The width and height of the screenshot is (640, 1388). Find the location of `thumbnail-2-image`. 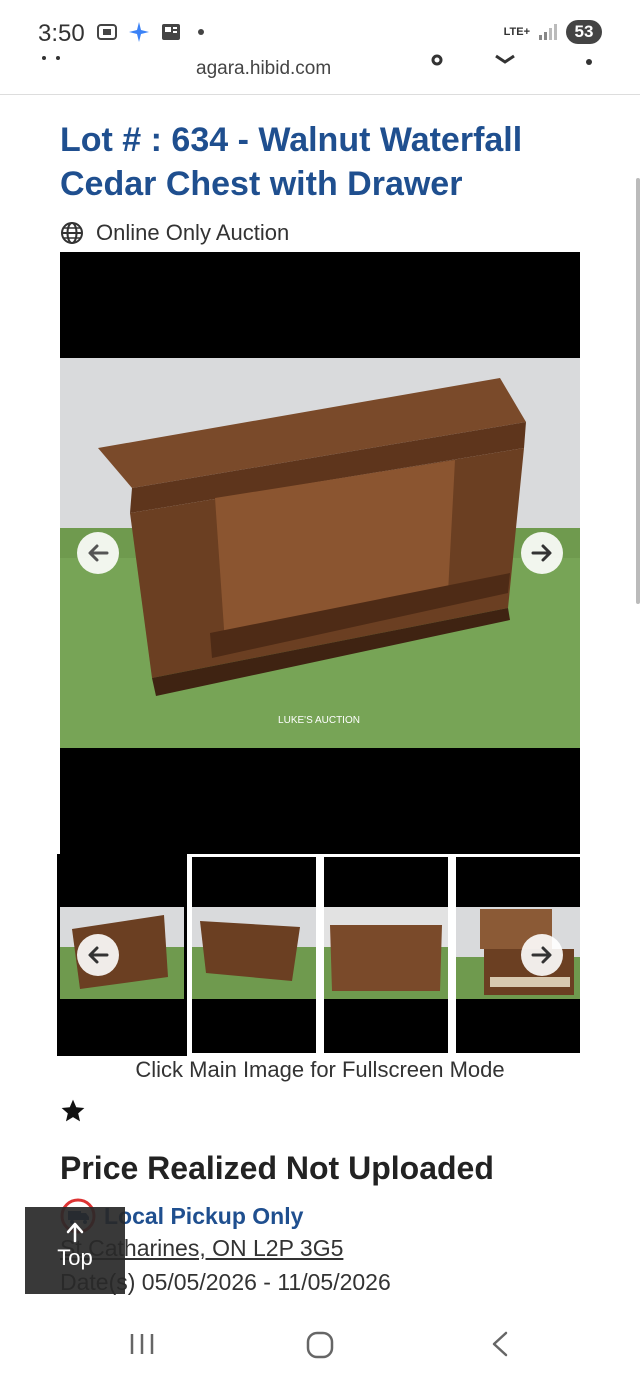

thumbnail-2-image is located at coordinates (254, 953).